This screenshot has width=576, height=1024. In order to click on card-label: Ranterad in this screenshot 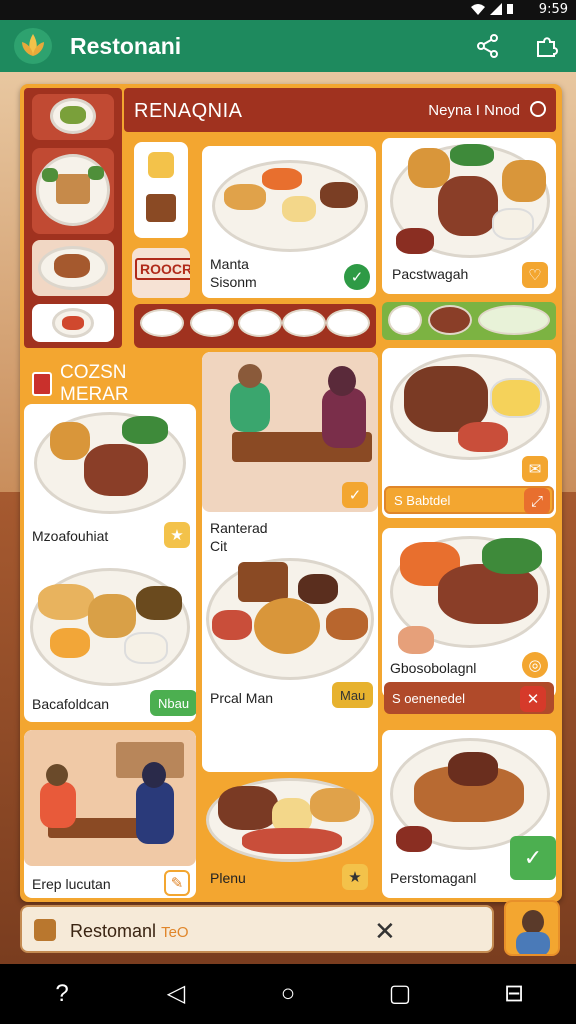, I will do `click(239, 528)`.